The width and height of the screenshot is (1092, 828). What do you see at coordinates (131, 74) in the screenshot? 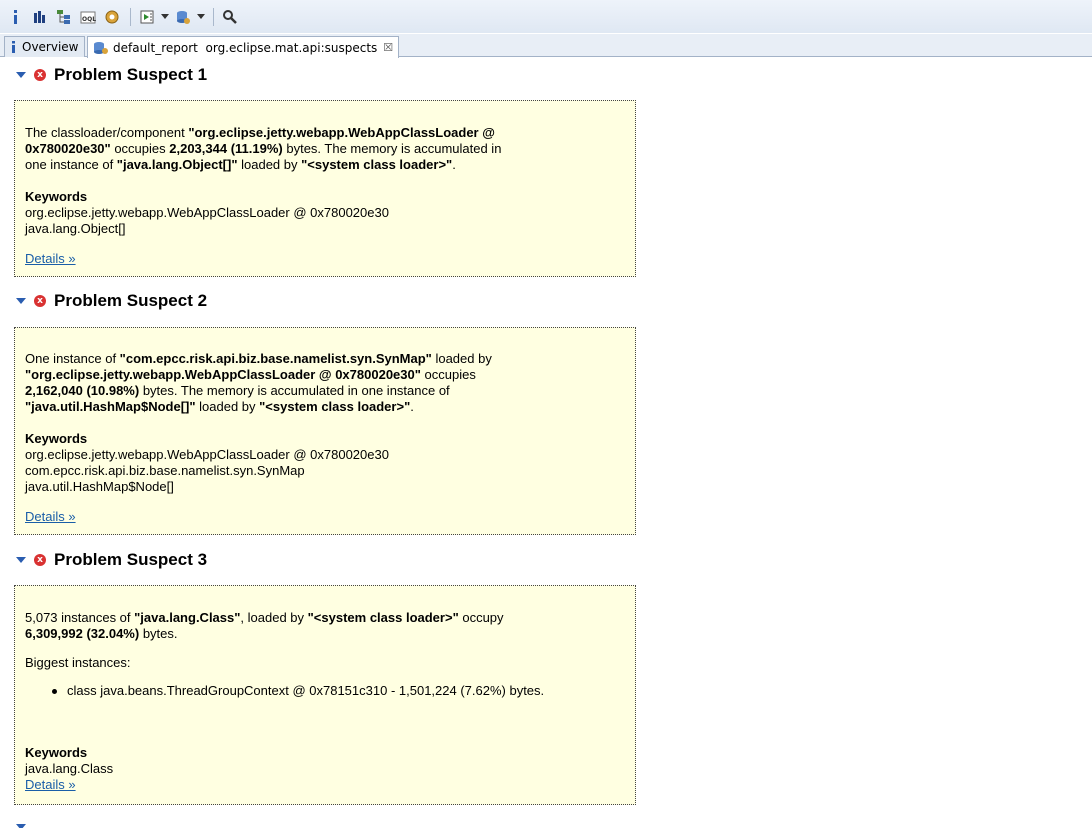
I see `suspect-title: Problem Suspect 1` at bounding box center [131, 74].